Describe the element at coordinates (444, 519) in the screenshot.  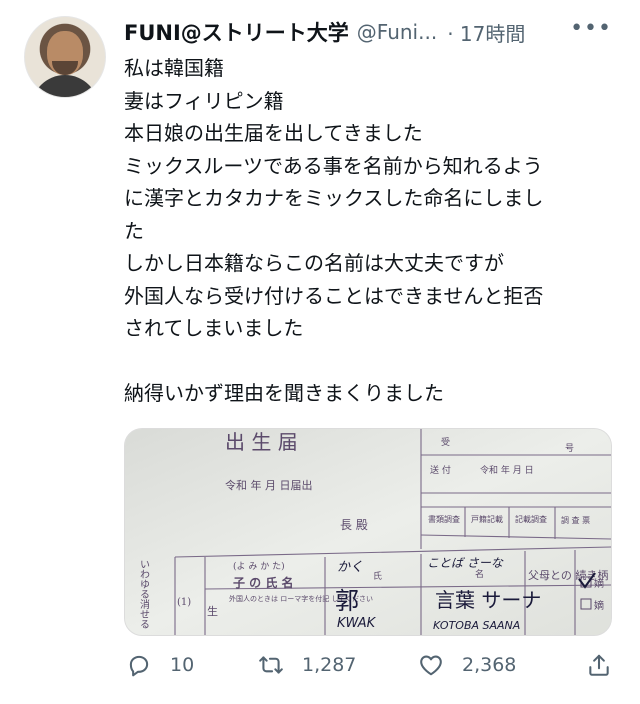
I see `form-doc-check: 書類調査` at that location.